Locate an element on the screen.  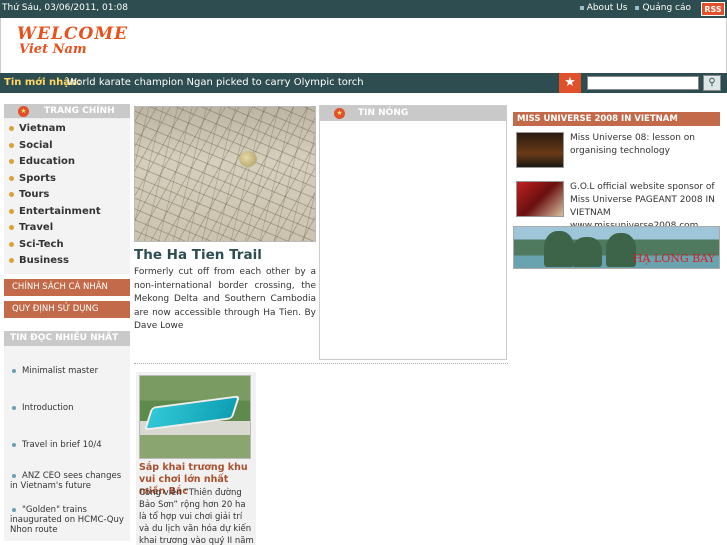
advertising-link: Quảng cáo is located at coordinates (663, 8).